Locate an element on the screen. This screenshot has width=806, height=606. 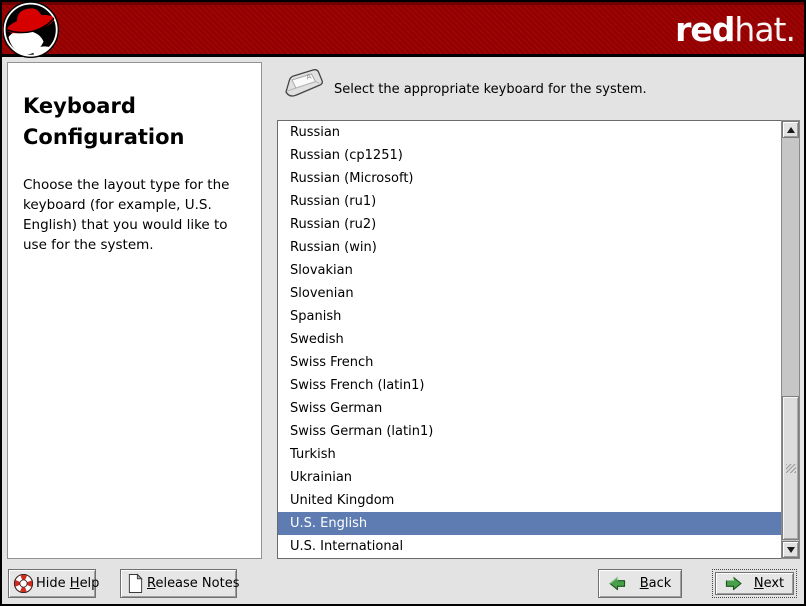
list-item: Swiss French is located at coordinates (530, 362).